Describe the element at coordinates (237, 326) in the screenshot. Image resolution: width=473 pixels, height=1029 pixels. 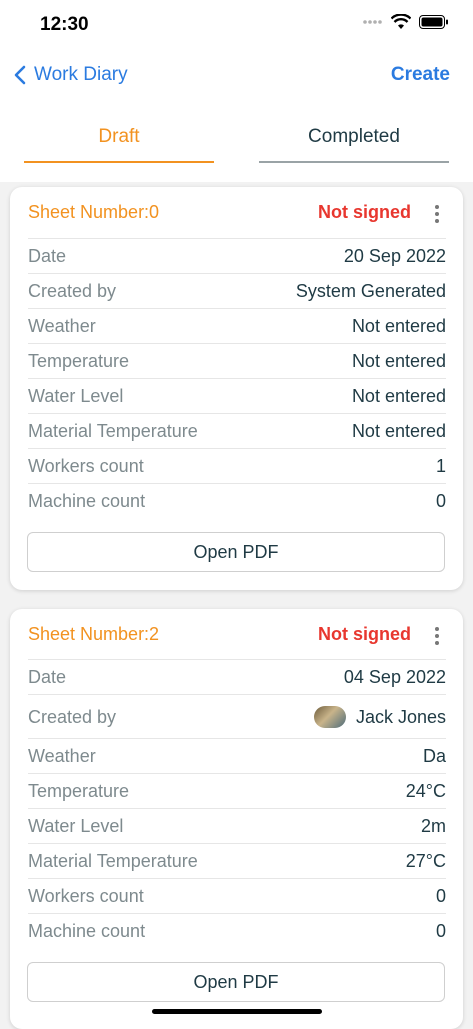
I see `detail-row-weather: Weather Not entered` at that location.